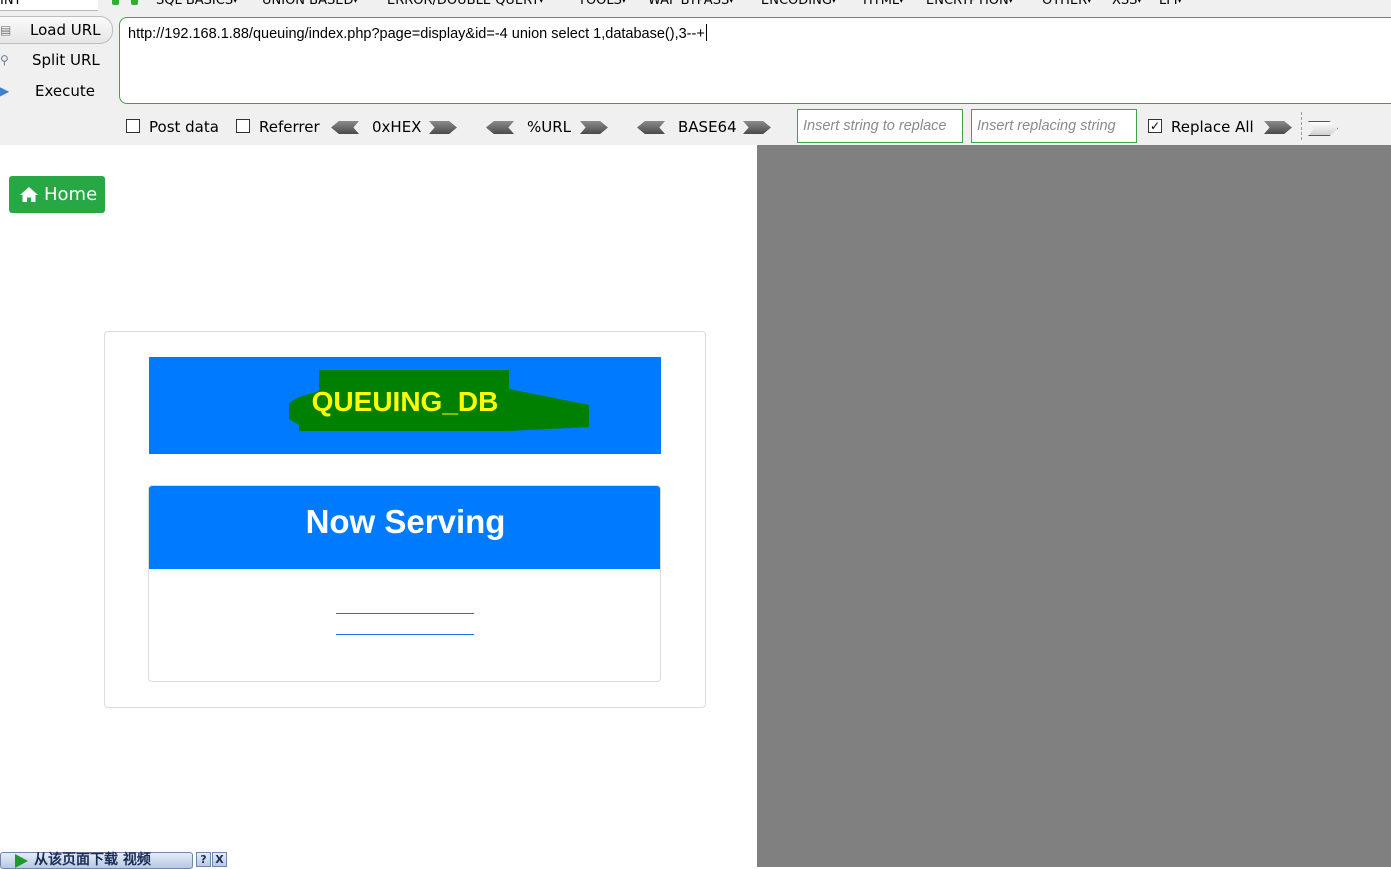 The image size is (1391, 869). I want to click on menu-union-based: UNION BASED▾, so click(309, 4).